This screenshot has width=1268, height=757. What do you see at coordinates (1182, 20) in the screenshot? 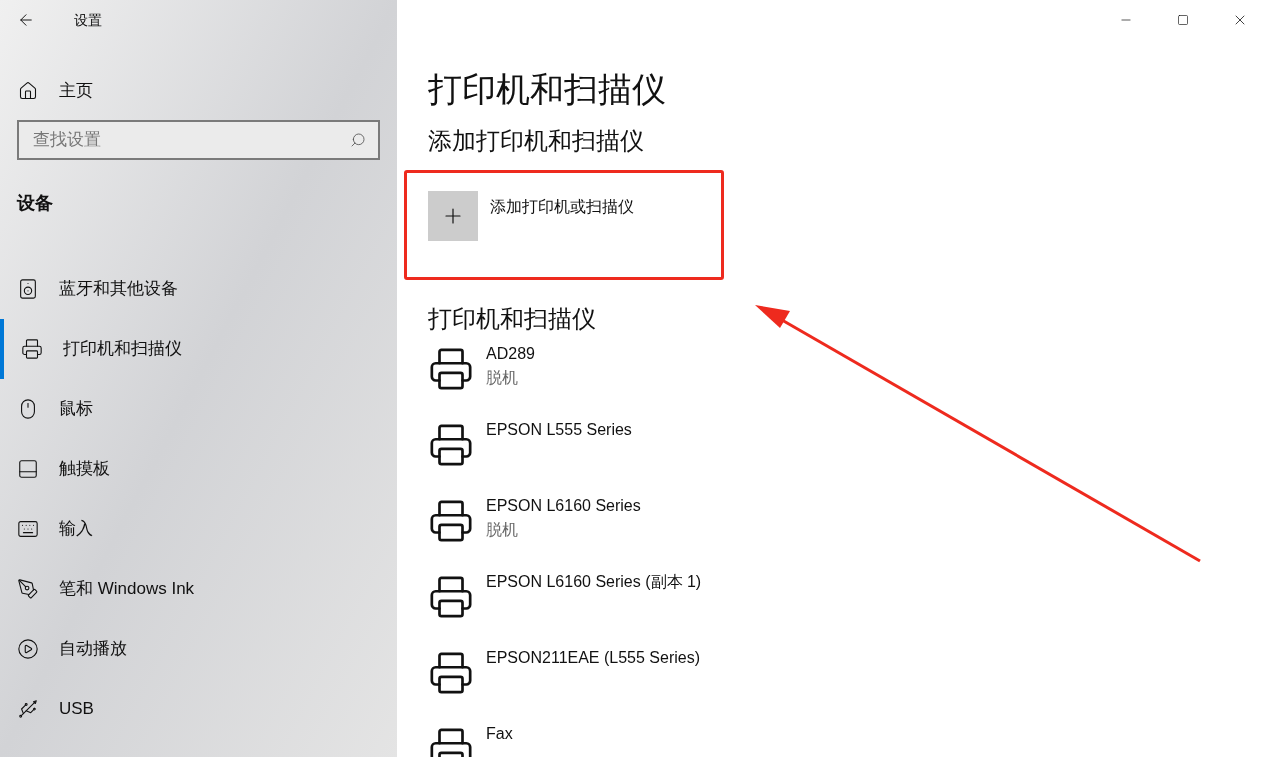
I see `maximize-icon` at bounding box center [1182, 20].